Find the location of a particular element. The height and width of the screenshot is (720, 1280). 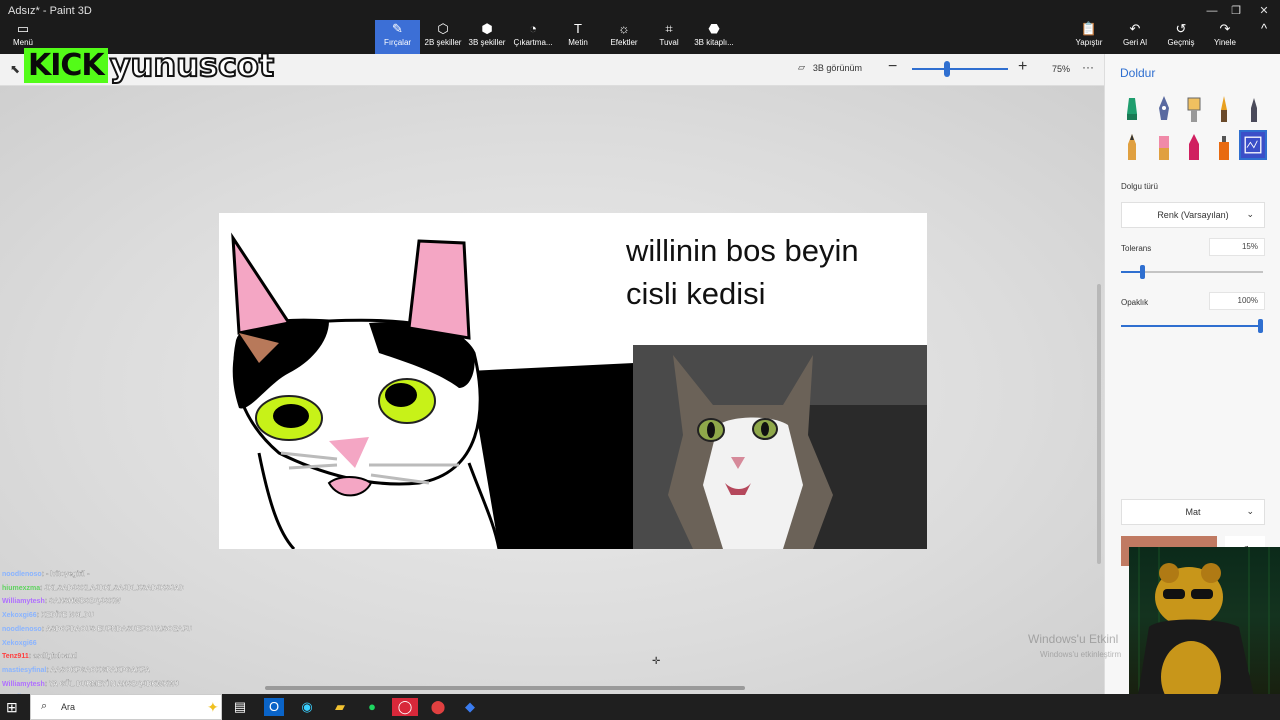

opacity-slider-thumb is located at coordinates (1260, 326).